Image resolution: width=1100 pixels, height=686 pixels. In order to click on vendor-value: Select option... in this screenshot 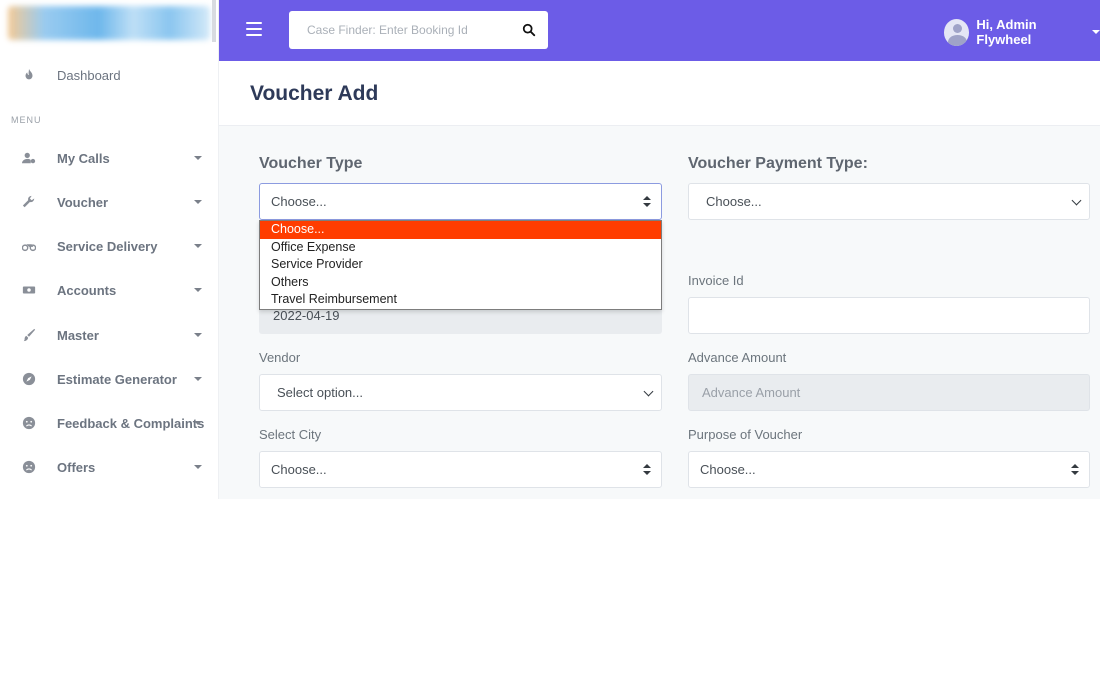, I will do `click(320, 392)`.